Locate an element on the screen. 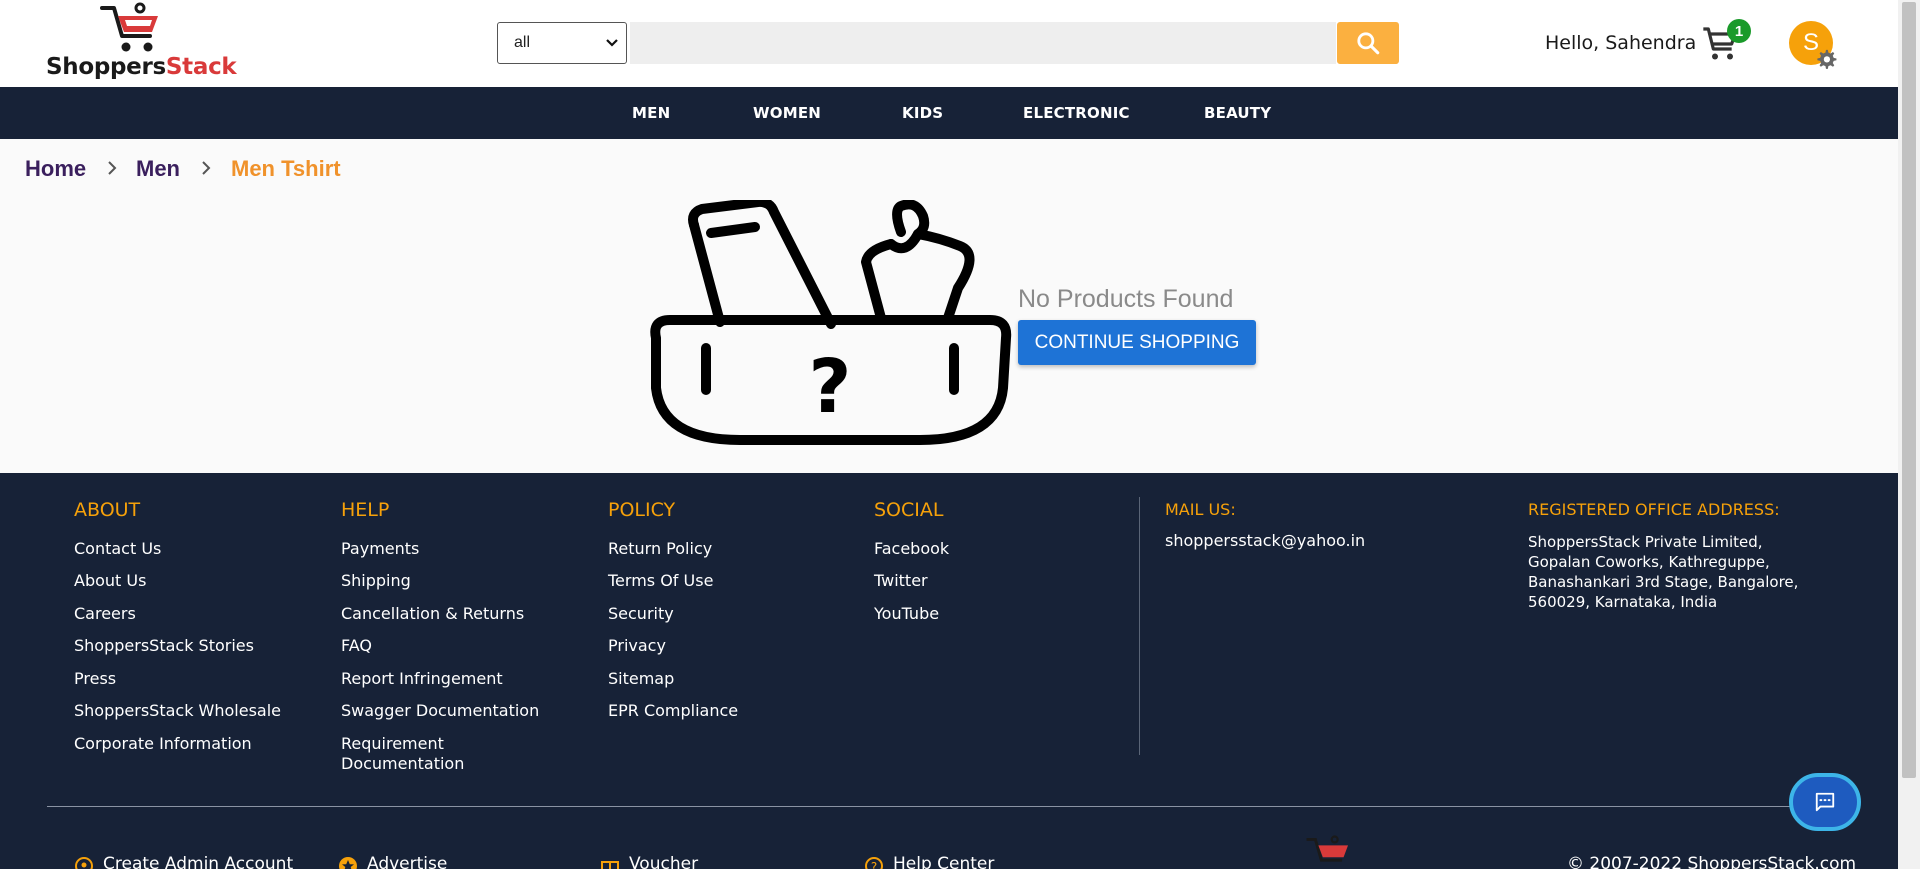 Image resolution: width=1920 pixels, height=869 pixels. footer-link-swagger-docs: Swagger Documentation is located at coordinates (440, 711).